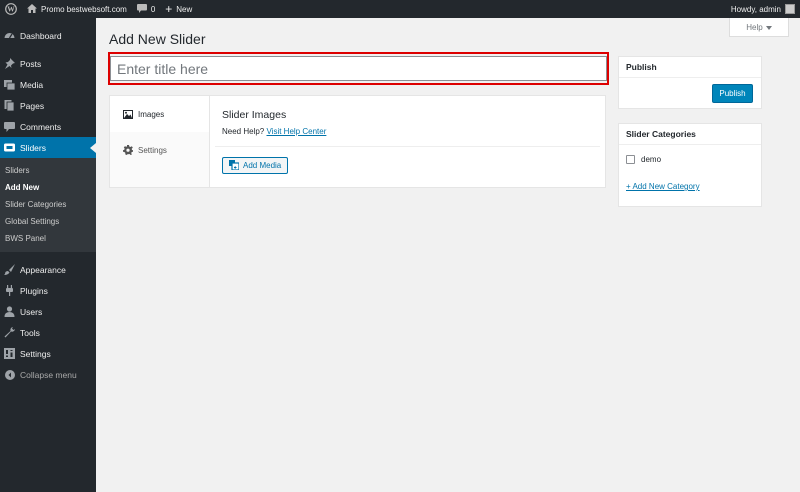 The height and width of the screenshot is (492, 800). Describe the element at coordinates (9, 311) in the screenshot. I see `user-icon` at that location.